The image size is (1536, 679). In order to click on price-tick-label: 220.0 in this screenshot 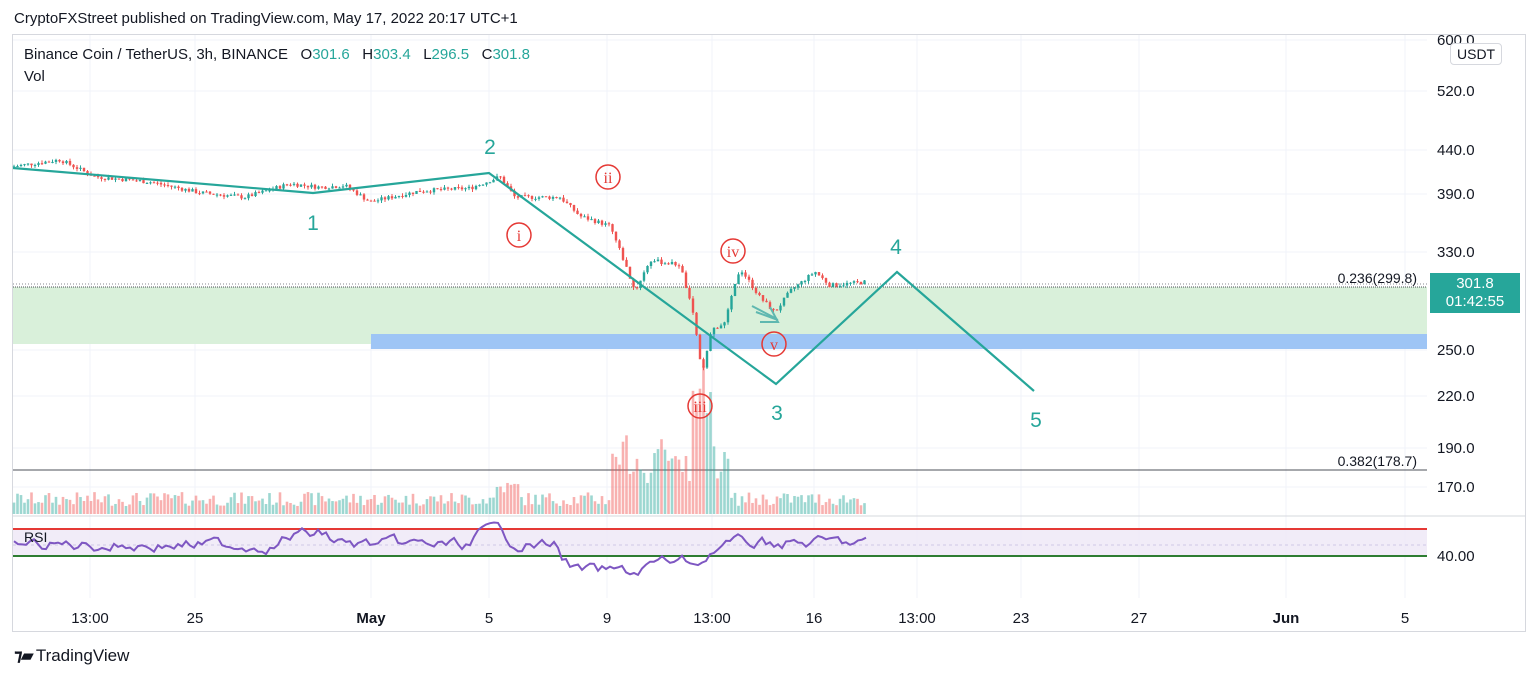, I will do `click(1456, 396)`.